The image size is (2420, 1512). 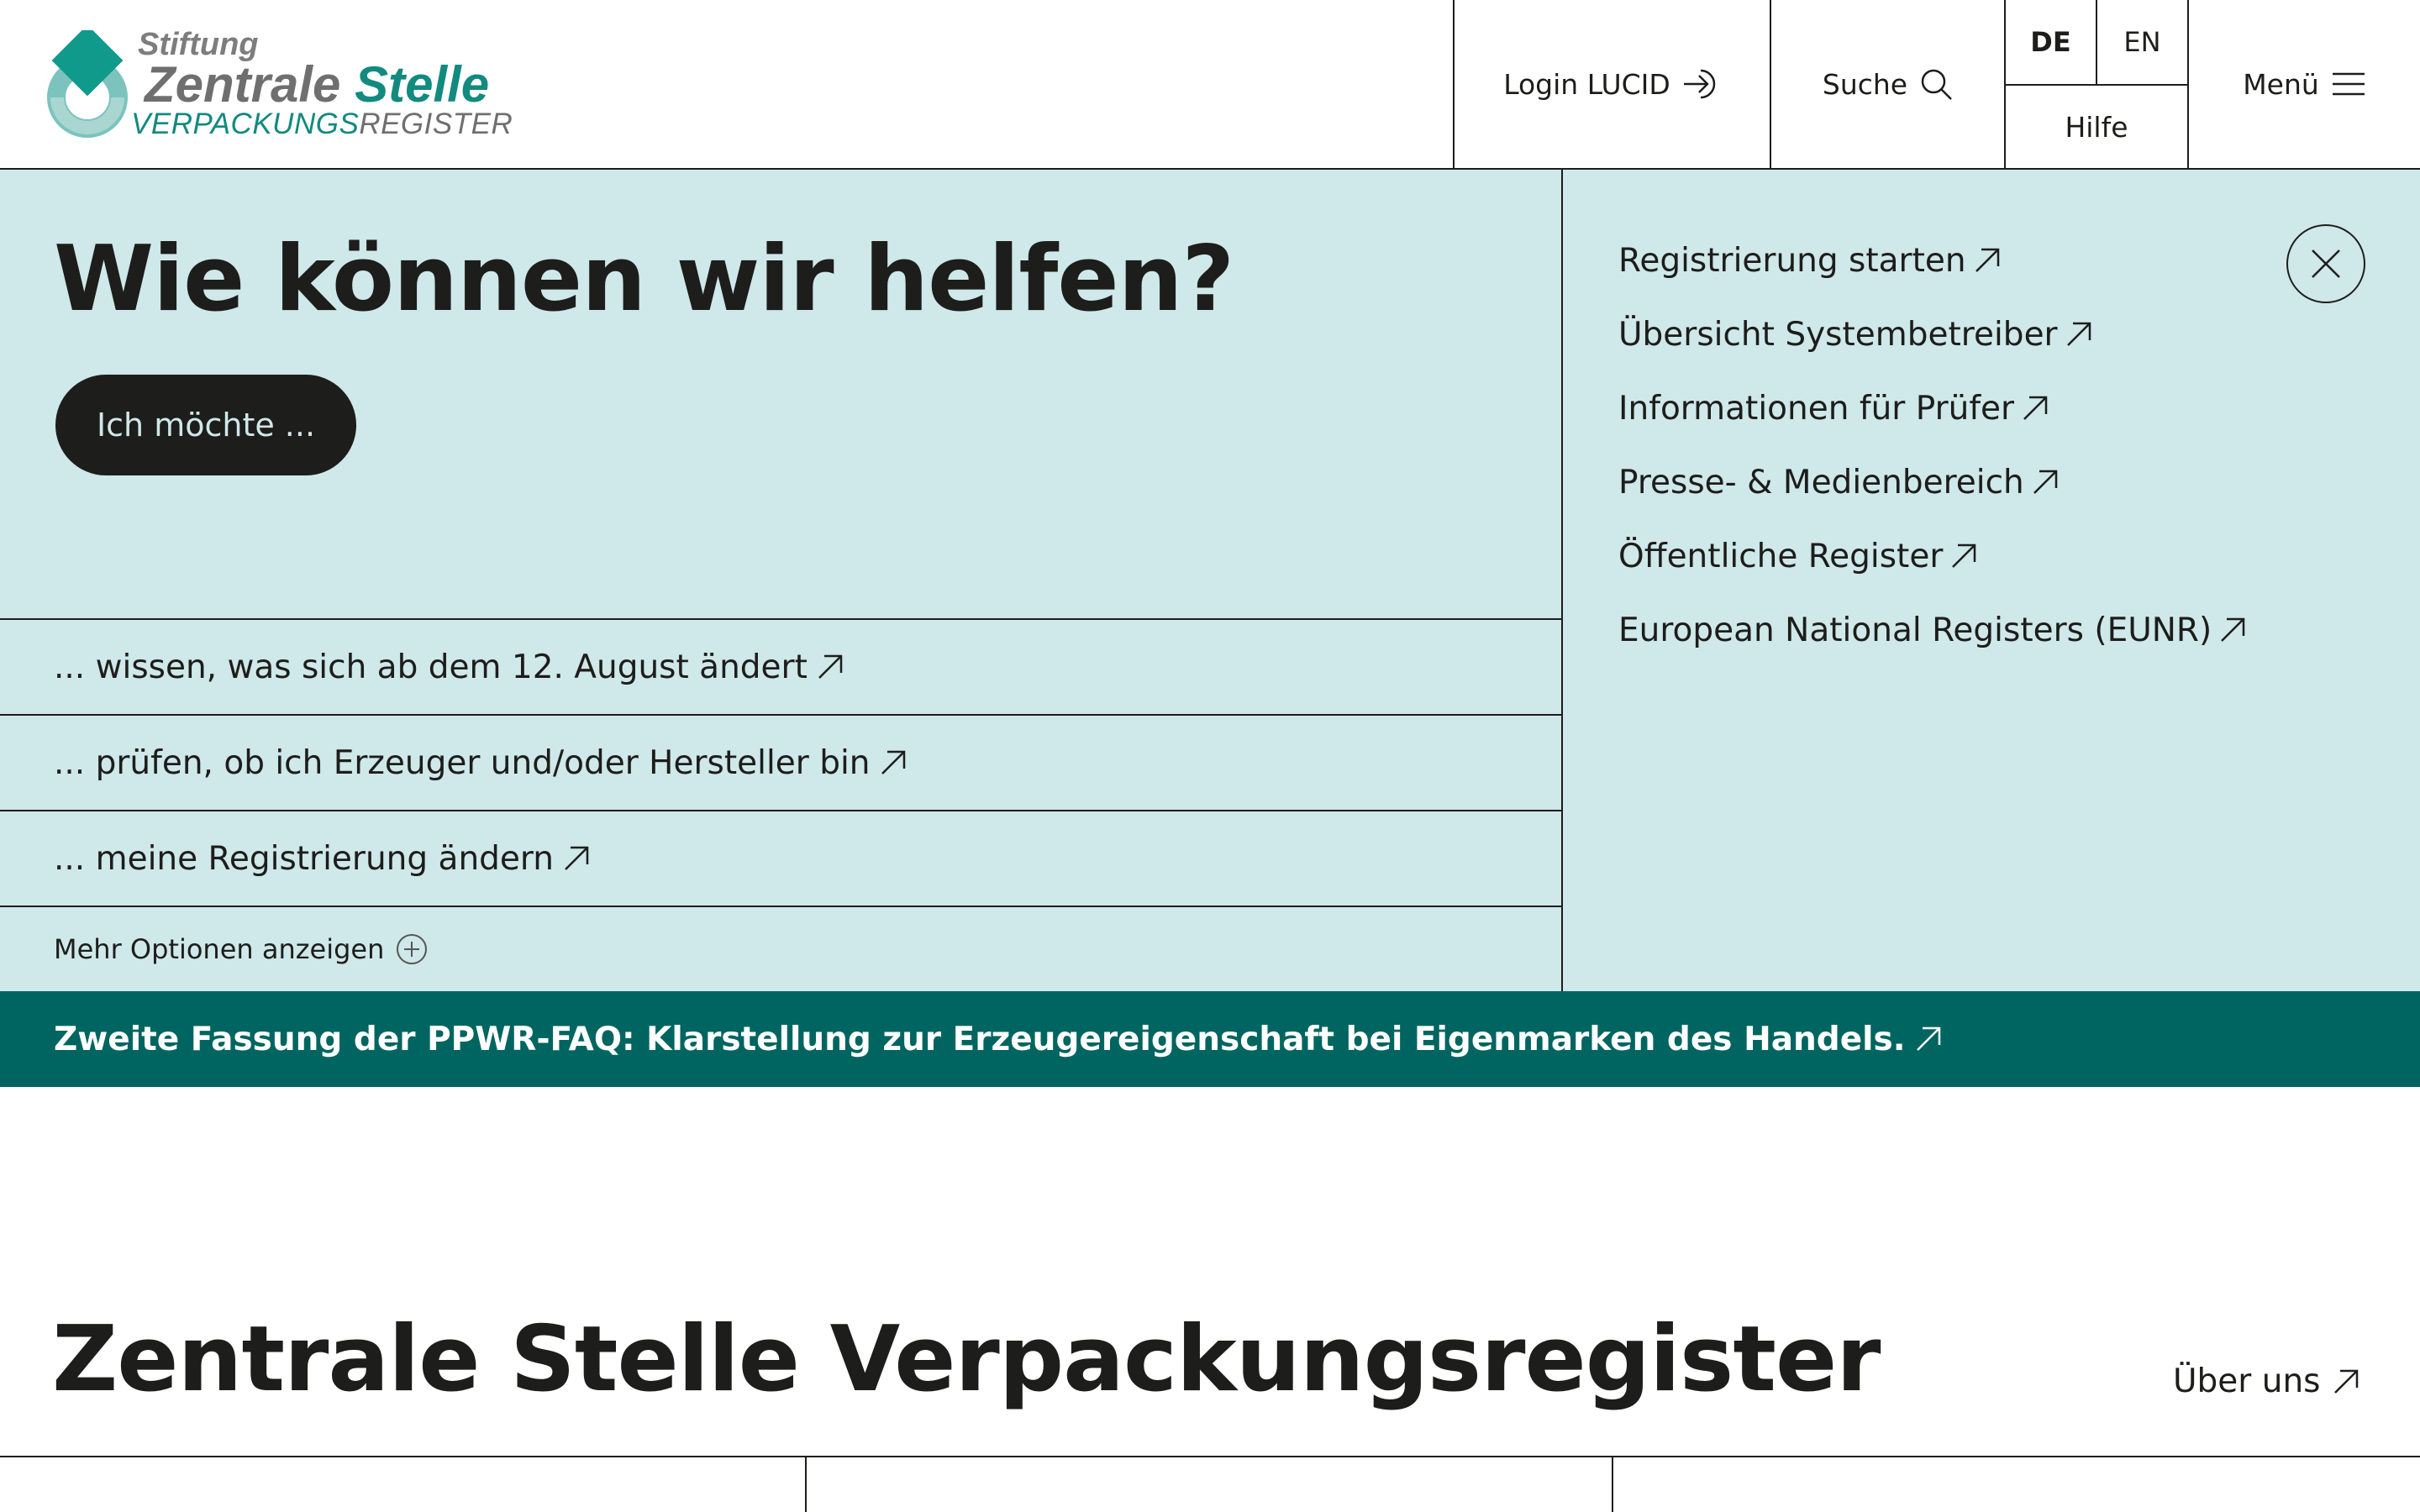 What do you see at coordinates (422, 84) in the screenshot?
I see `logo-name-part2: Stelle` at bounding box center [422, 84].